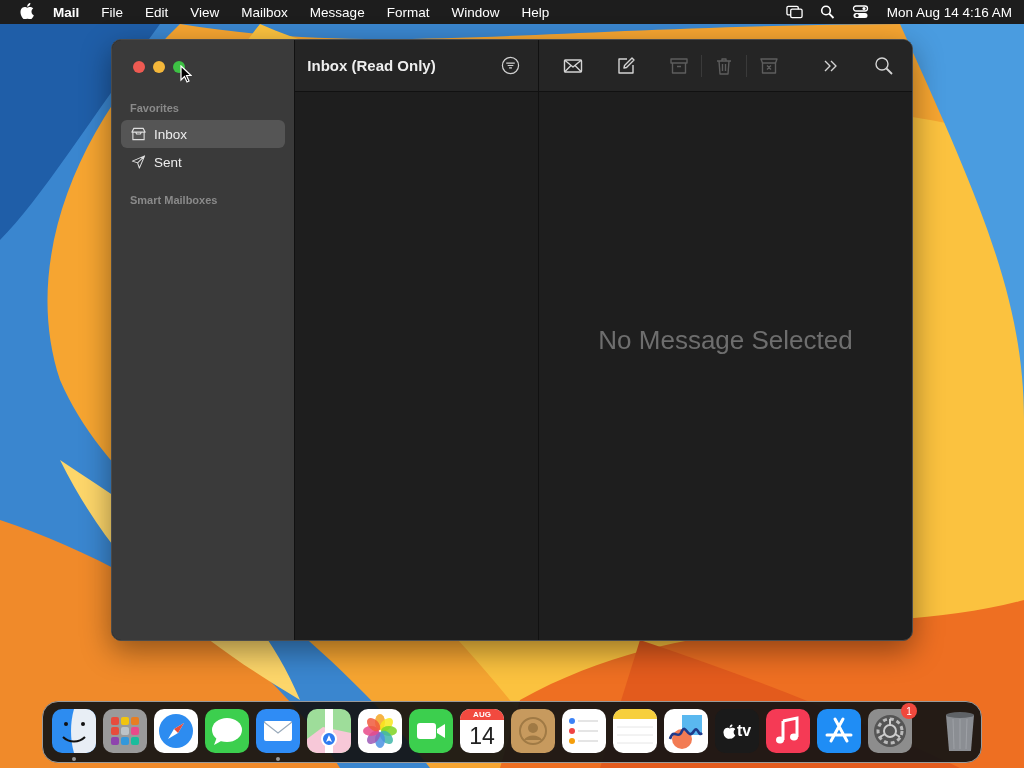  Describe the element at coordinates (737, 731) in the screenshot. I see `tv-icon: tv` at that location.